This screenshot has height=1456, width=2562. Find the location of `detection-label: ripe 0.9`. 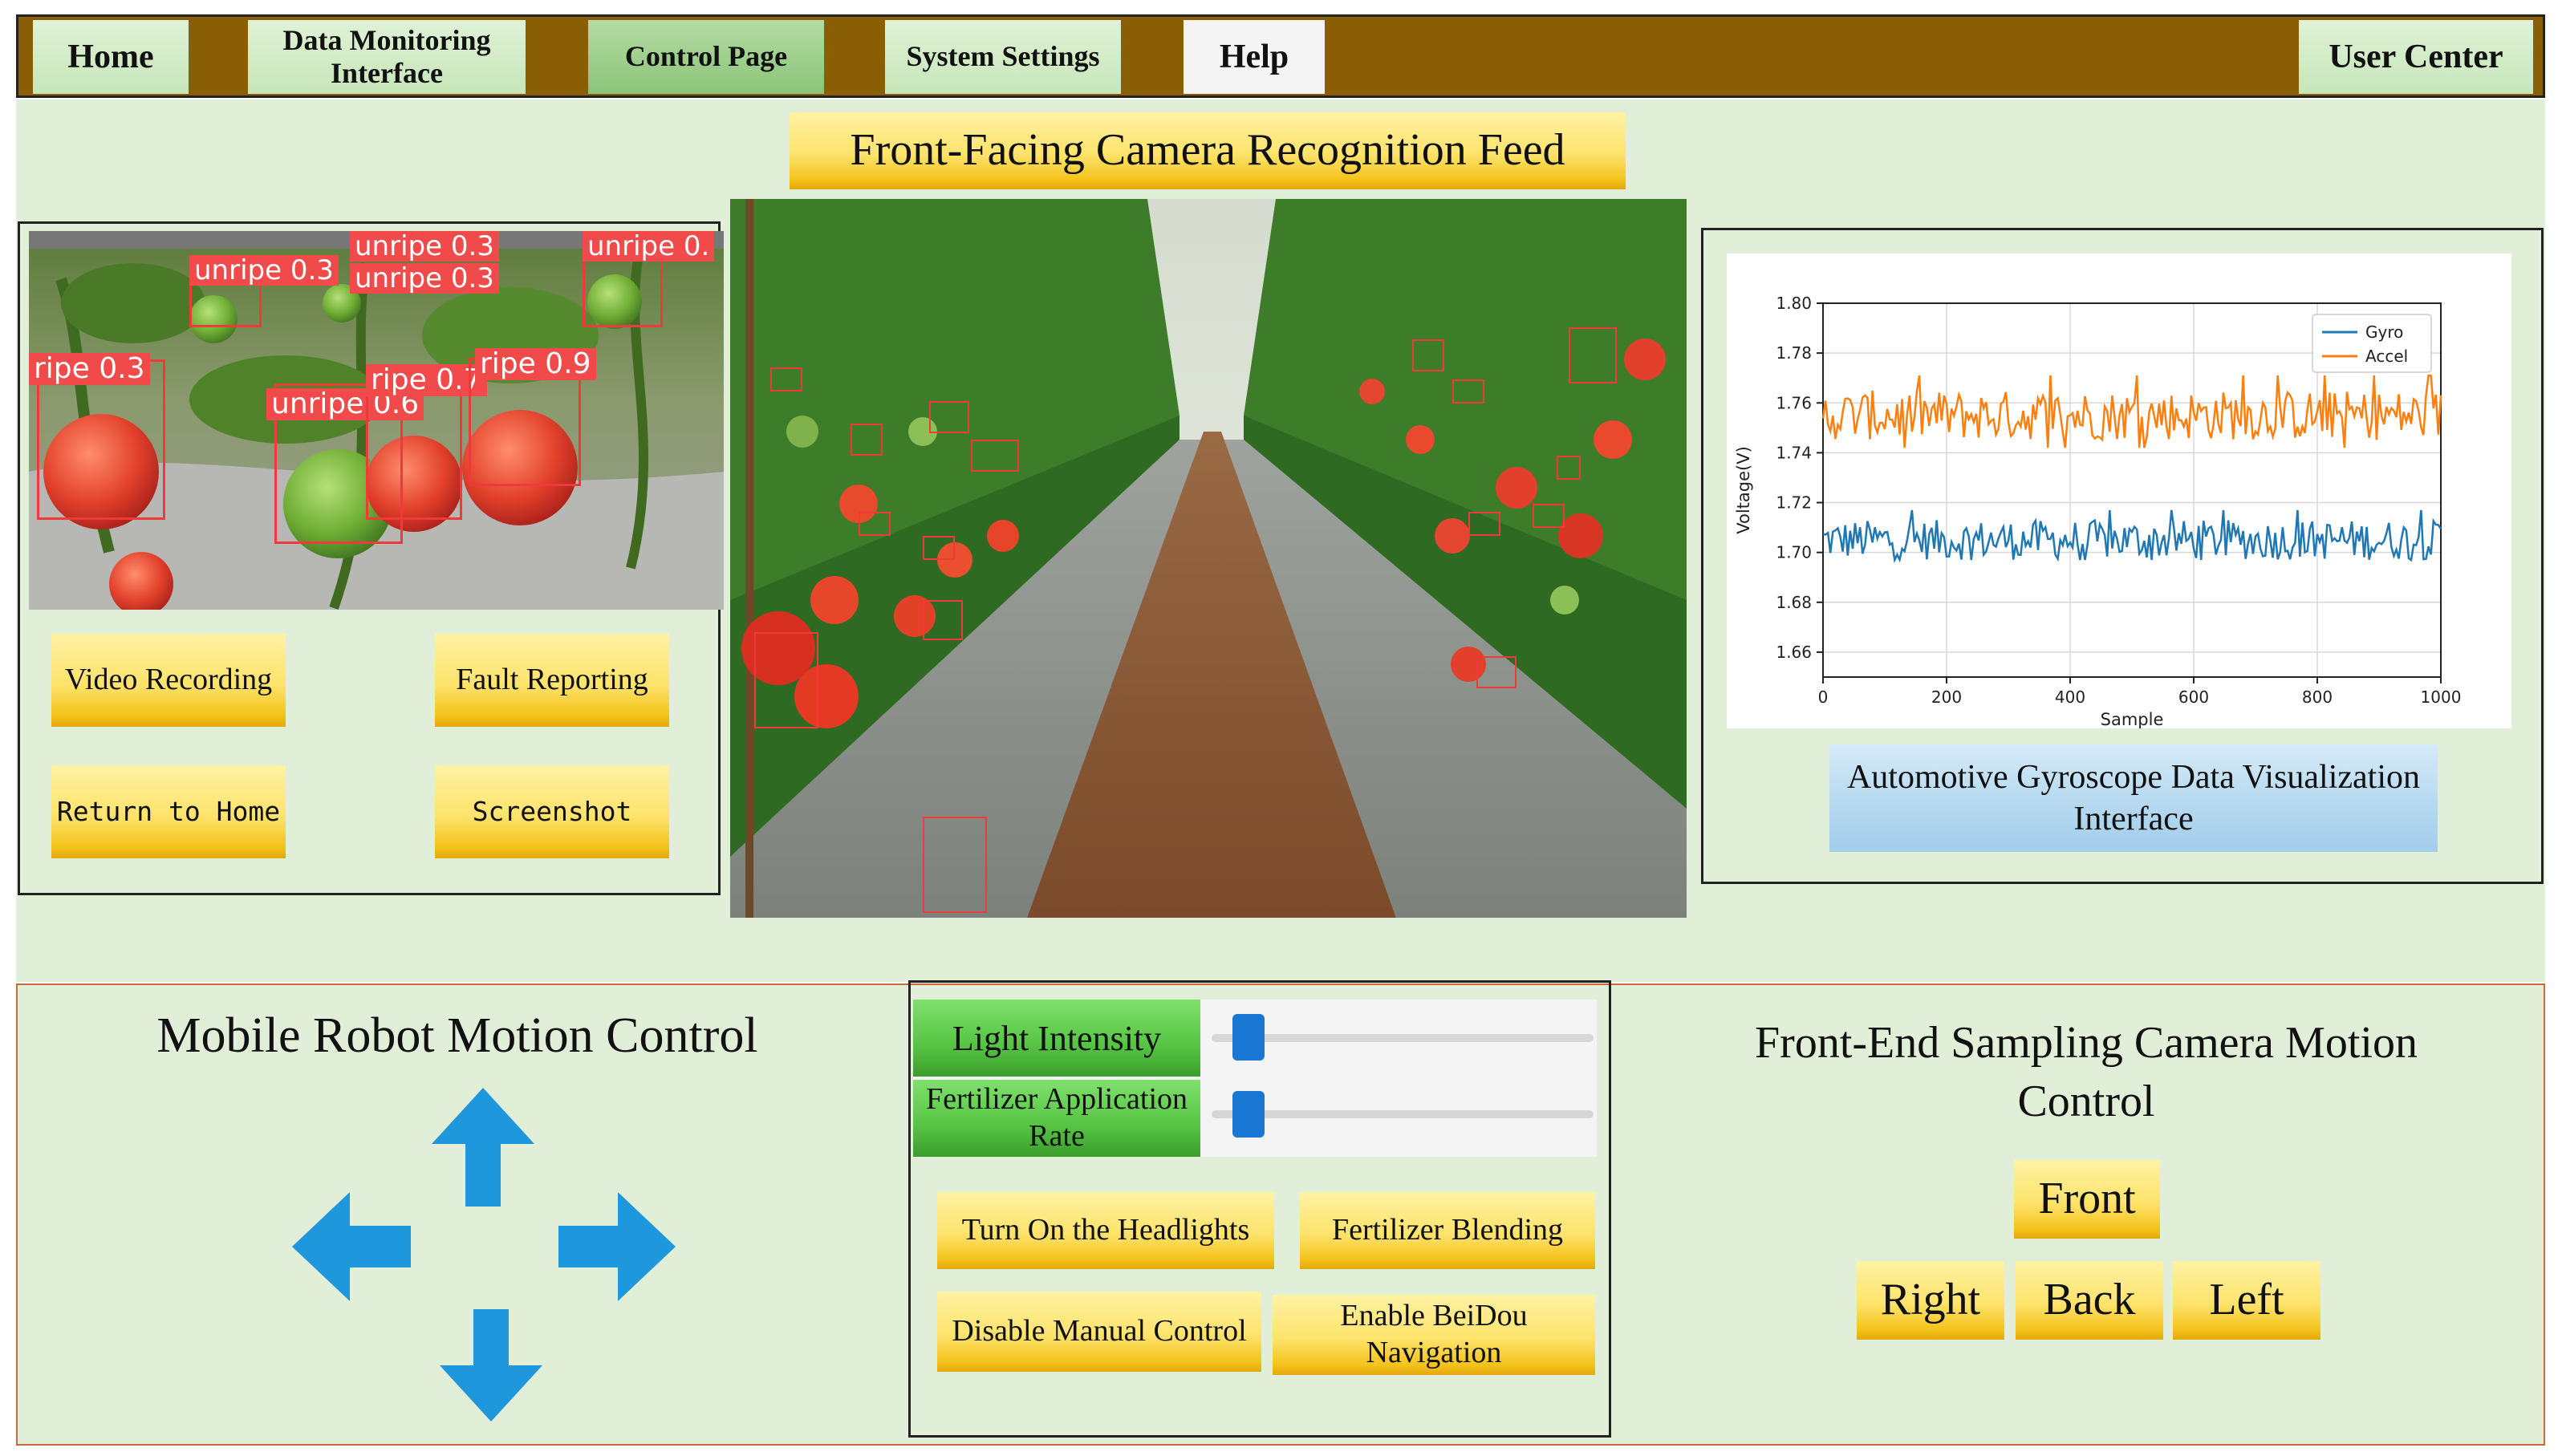

detection-label: ripe 0.9 is located at coordinates (535, 364).